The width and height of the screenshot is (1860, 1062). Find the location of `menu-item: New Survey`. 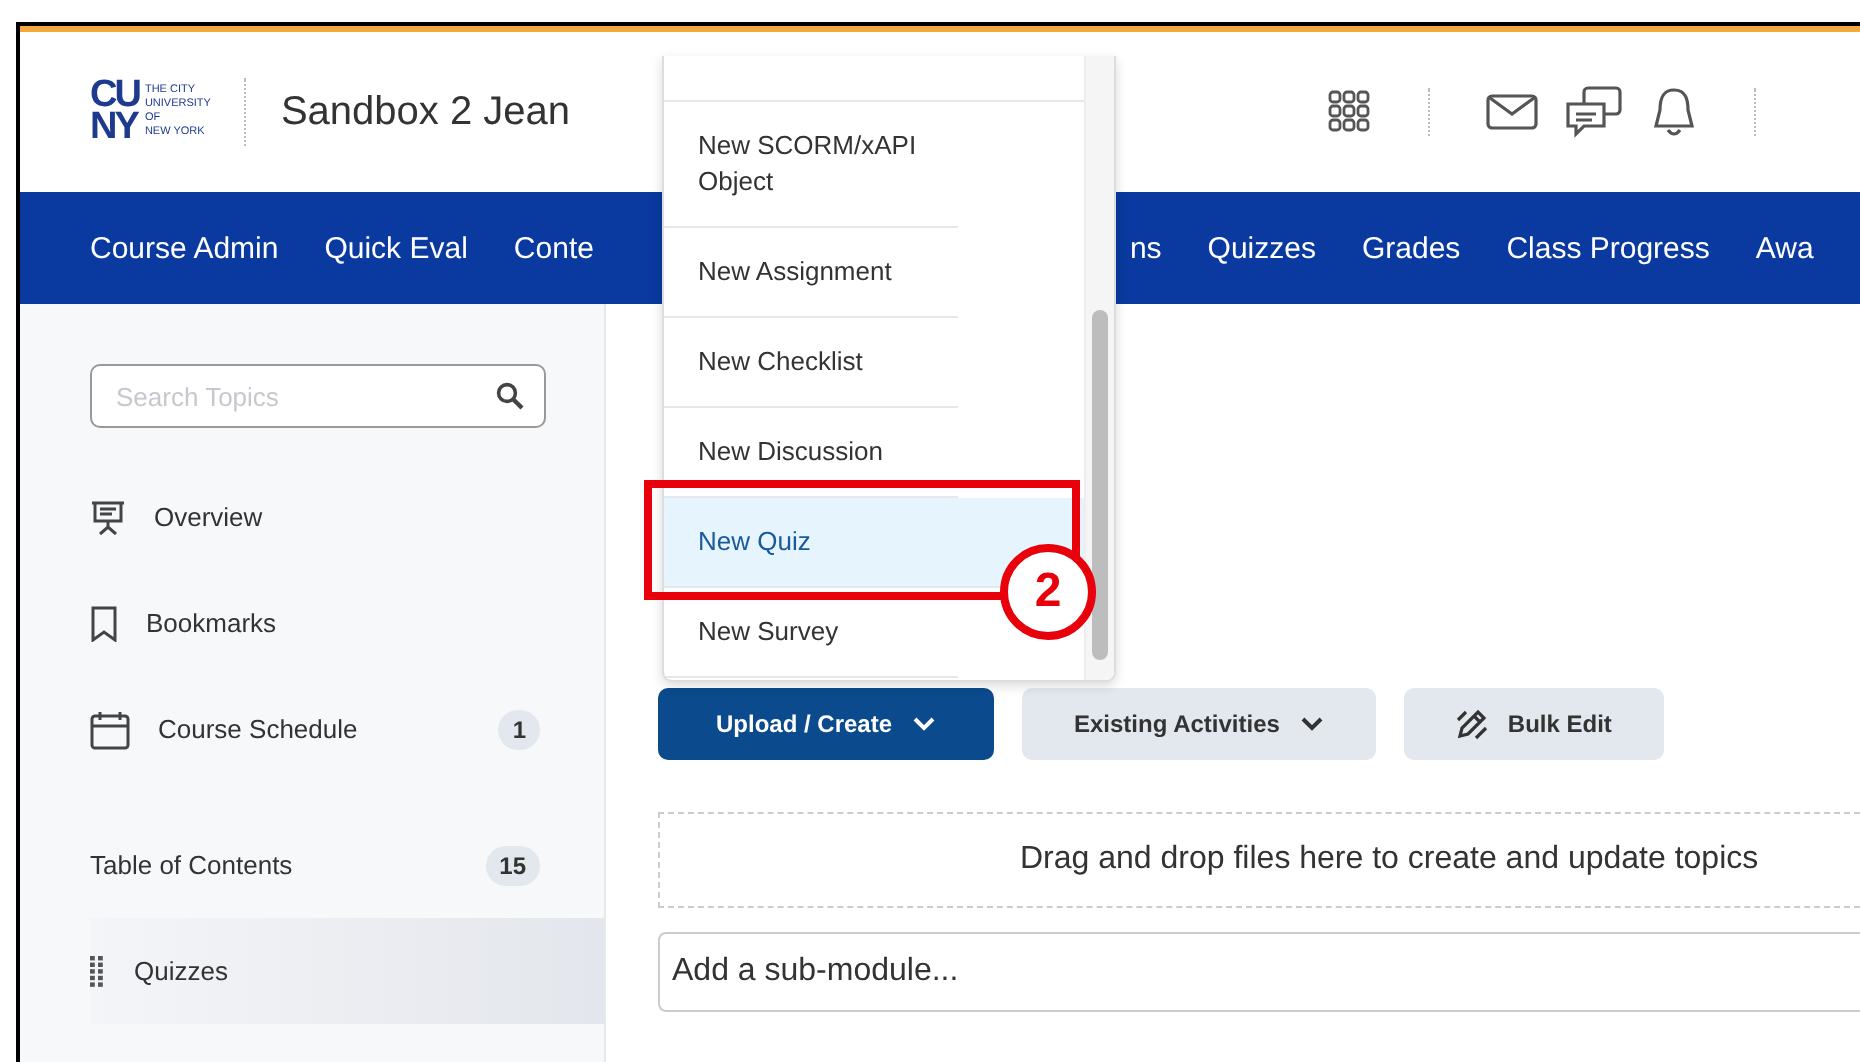

menu-item: New Survey is located at coordinates (811, 633).